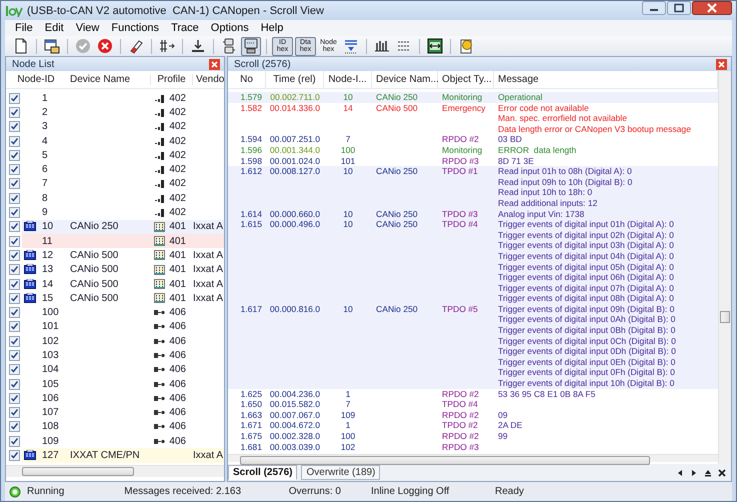 The image size is (737, 502). What do you see at coordinates (45, 491) in the screenshot?
I see `status-text: Running` at bounding box center [45, 491].